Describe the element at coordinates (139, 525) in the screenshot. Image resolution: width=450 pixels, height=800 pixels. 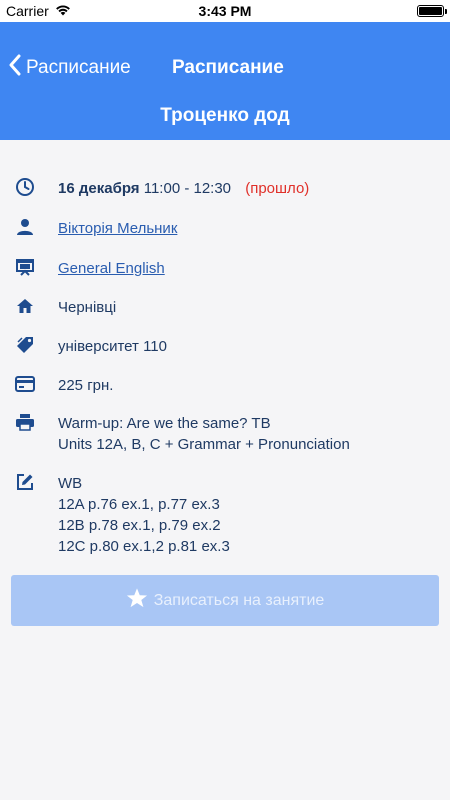
I see `homework-line: 12B p.78 ex.1, p.79 ex.2` at that location.